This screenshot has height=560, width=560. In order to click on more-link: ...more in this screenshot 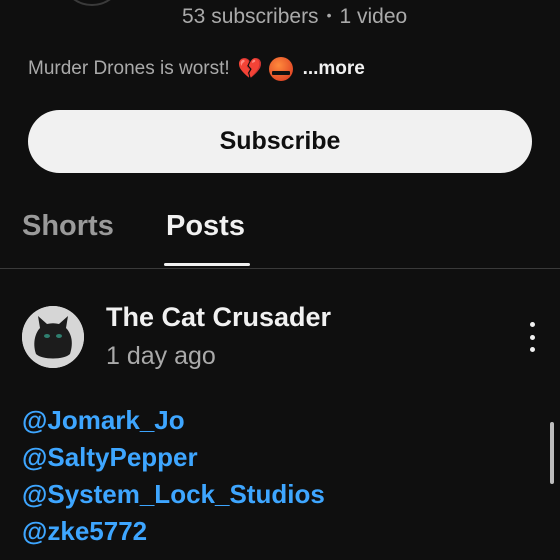, I will do `click(334, 69)`.